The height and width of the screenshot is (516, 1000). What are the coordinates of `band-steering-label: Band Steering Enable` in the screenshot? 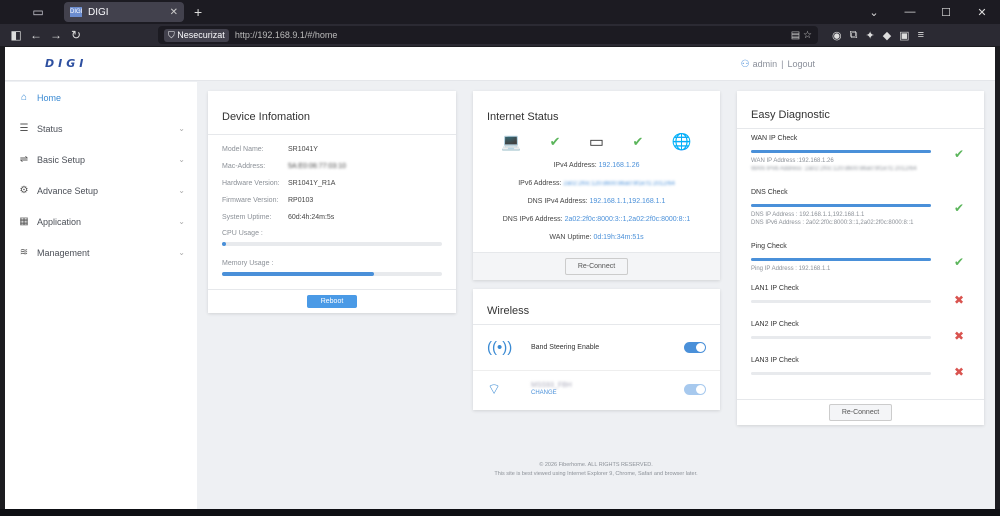 It's located at (565, 347).